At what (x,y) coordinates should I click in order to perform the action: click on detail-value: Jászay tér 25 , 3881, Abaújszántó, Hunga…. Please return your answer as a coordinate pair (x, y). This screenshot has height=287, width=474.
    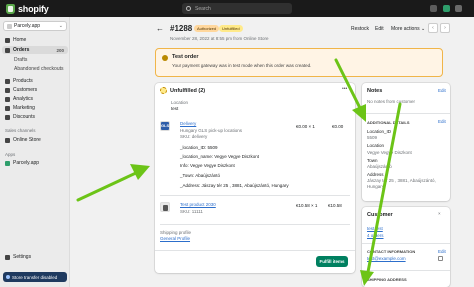
    Looking at the image, I should click on (401, 183).